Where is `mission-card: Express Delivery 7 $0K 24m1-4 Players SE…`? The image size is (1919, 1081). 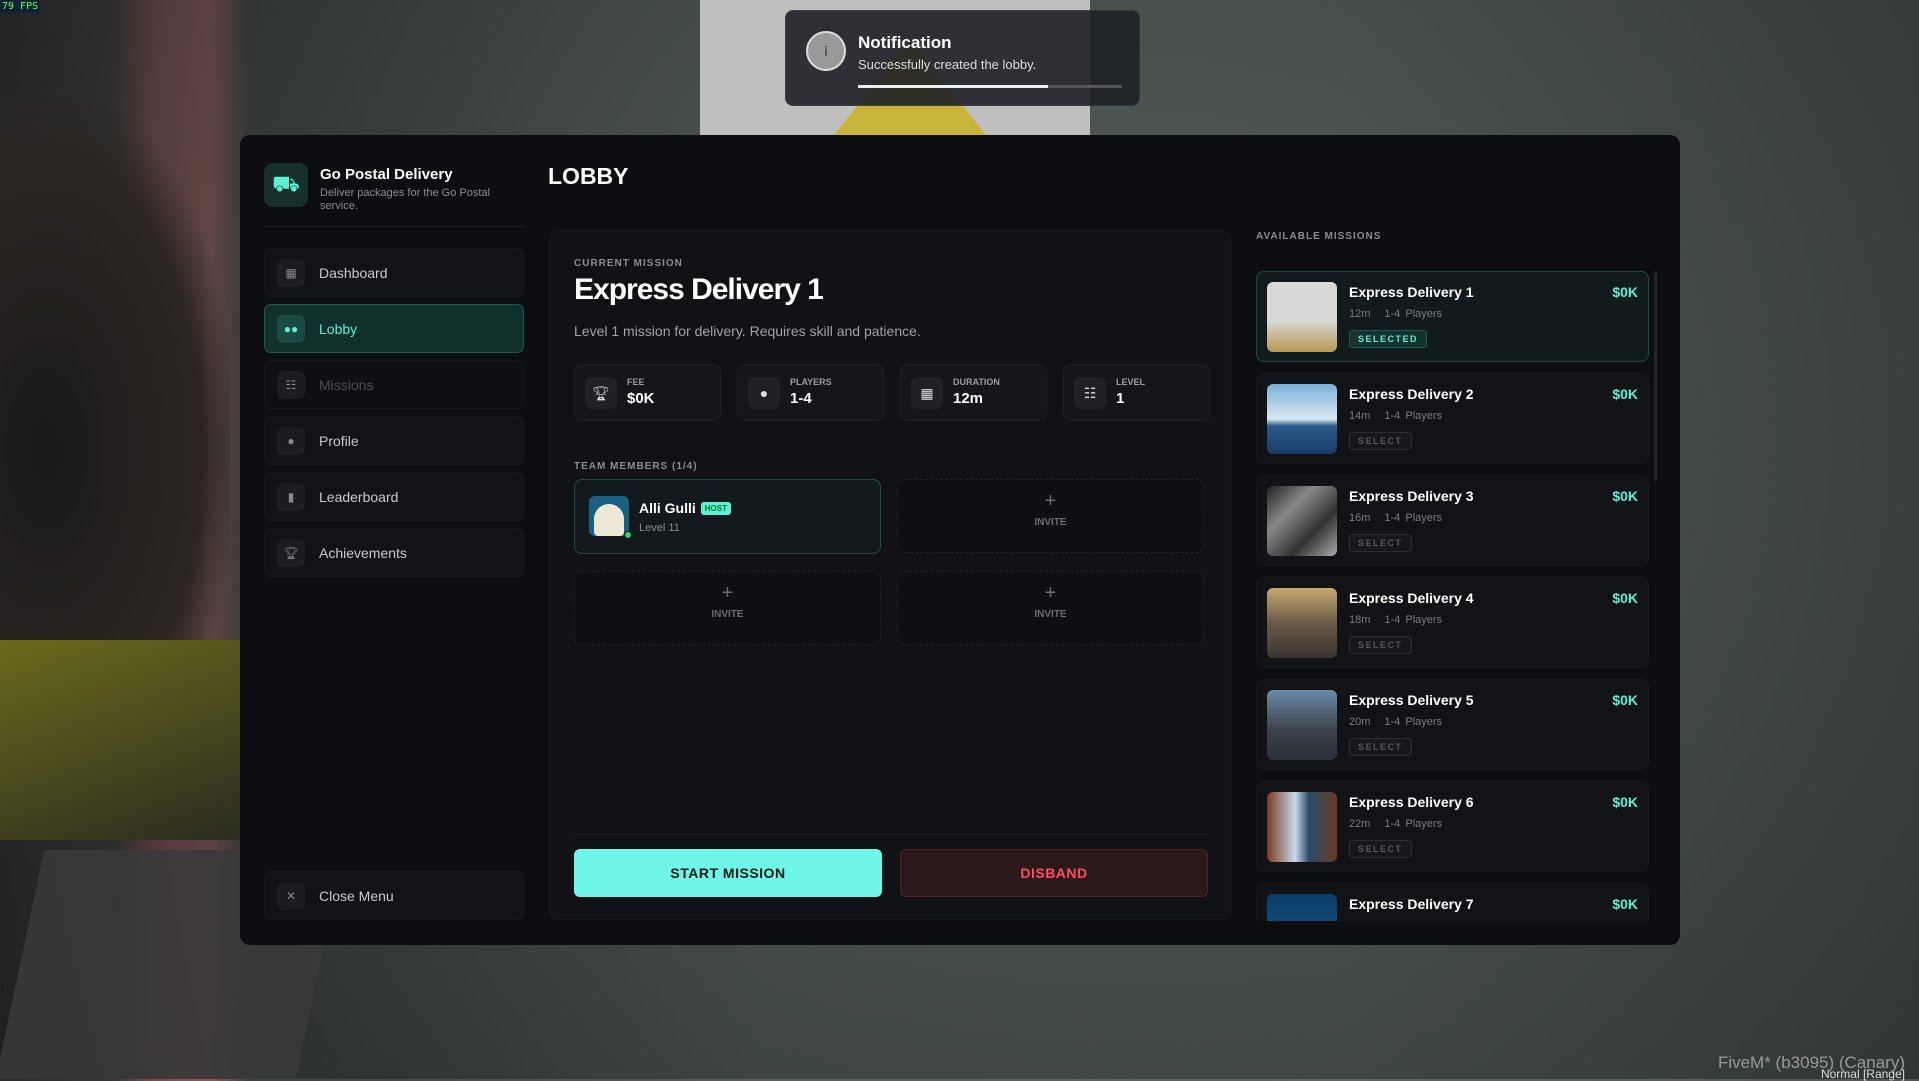 mission-card: Express Delivery 7 $0K 24m1-4 Players SE… is located at coordinates (1452, 902).